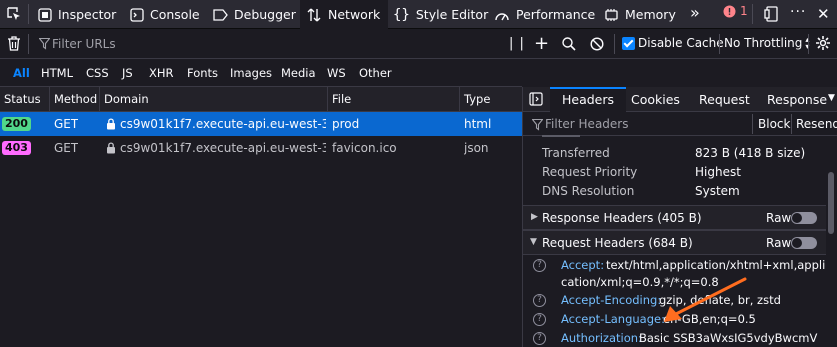 The width and height of the screenshot is (837, 347). Describe the element at coordinates (823, 14) in the screenshot. I see `close-icon: ✕` at that location.